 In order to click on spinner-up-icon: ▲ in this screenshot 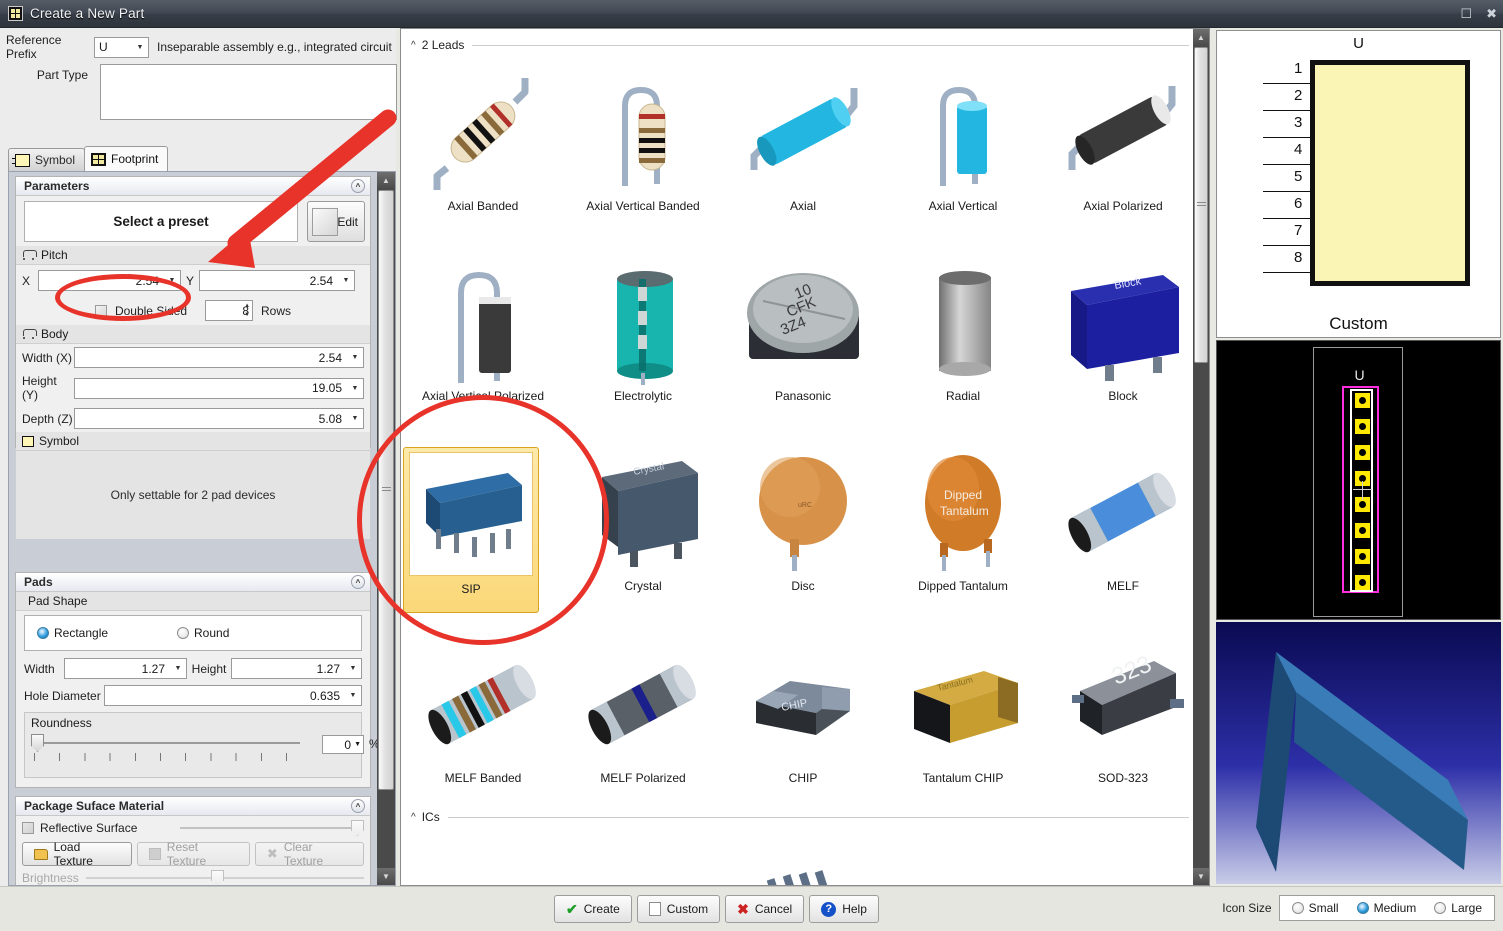, I will do `click(247, 306)`.